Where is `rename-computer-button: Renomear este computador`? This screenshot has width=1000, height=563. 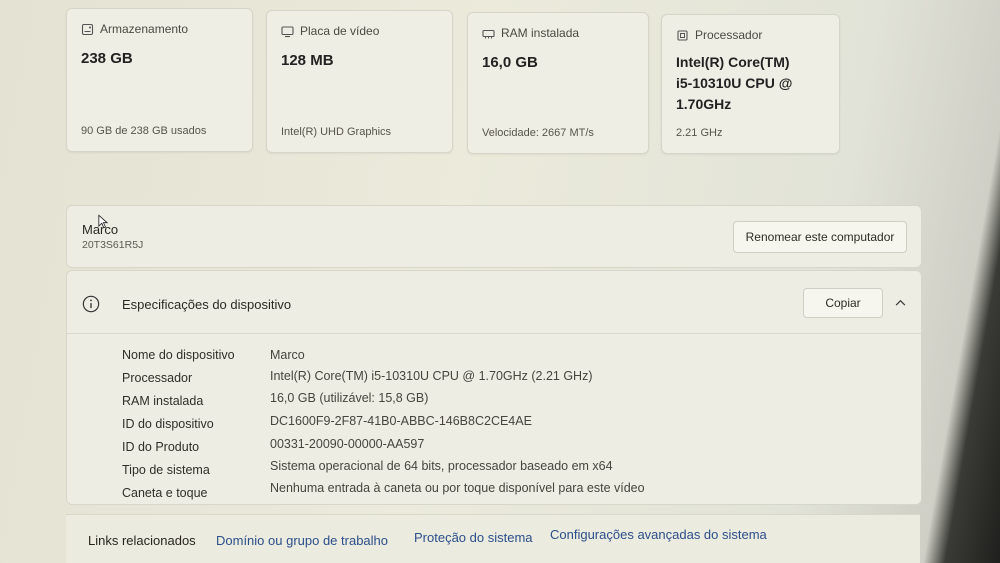
rename-computer-button: Renomear este computador is located at coordinates (820, 237).